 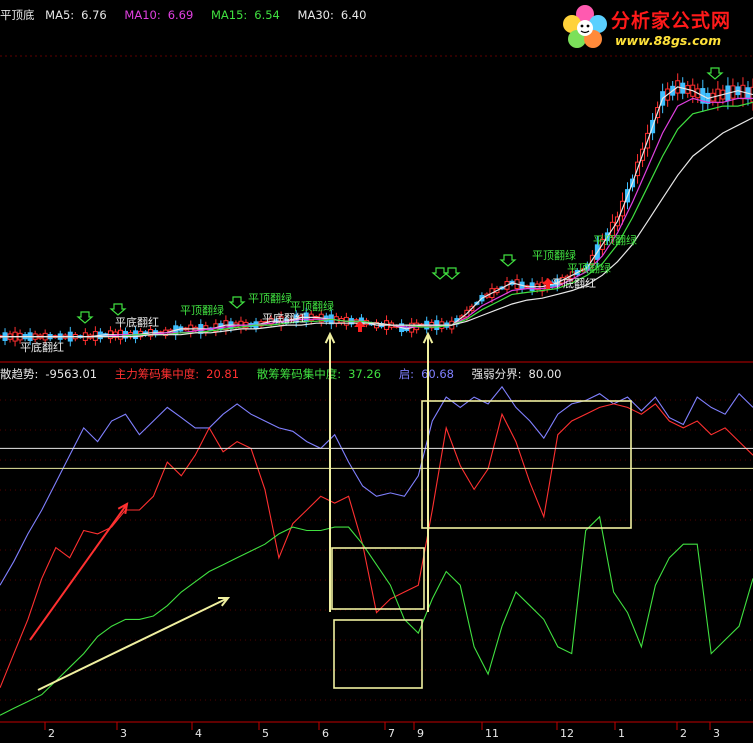 I want to click on x-tick-label: 9, so click(x=420, y=733).